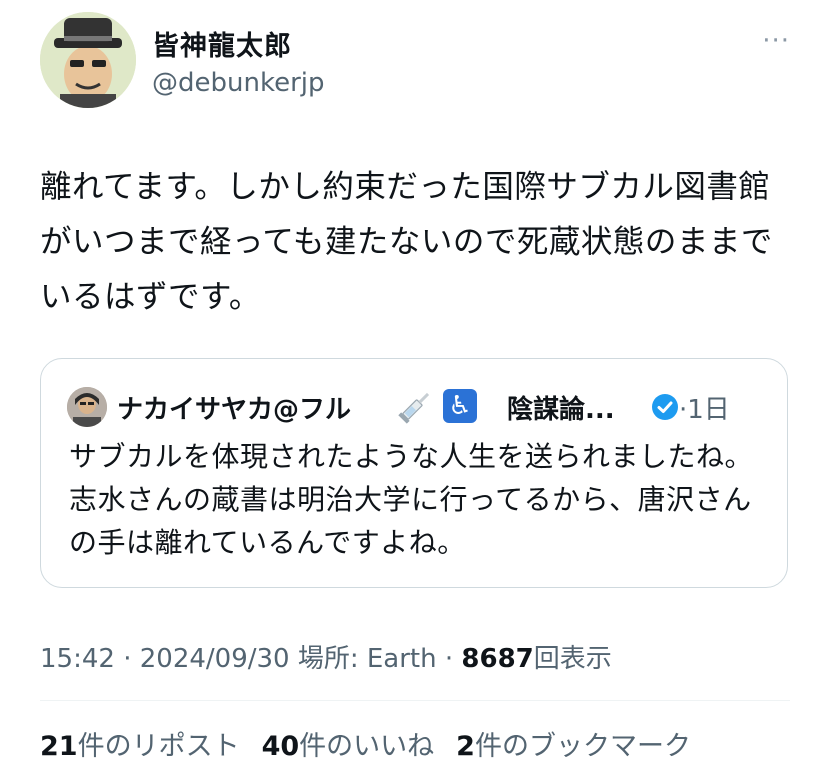 The image size is (828, 778). I want to click on author-handle: @debunkerjp, so click(238, 83).